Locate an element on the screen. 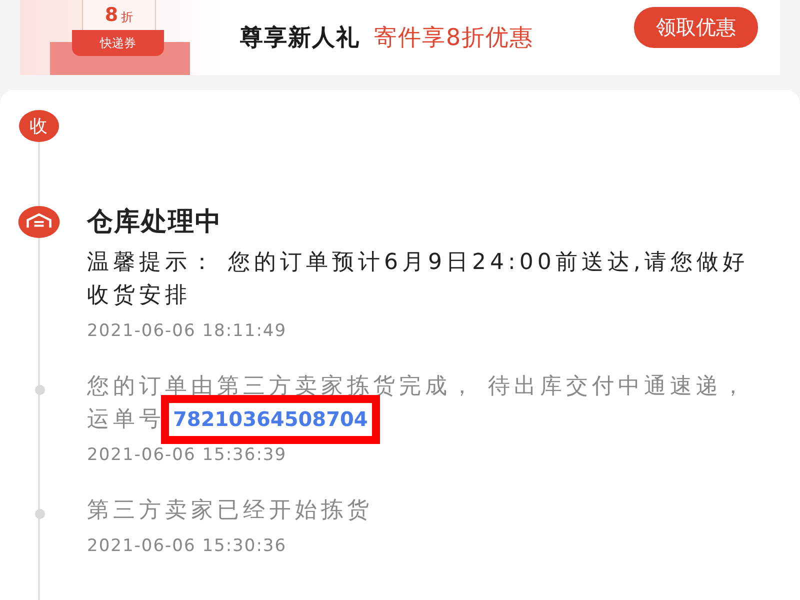 This screenshot has width=800, height=600. banner-title: 尊享新人礼 is located at coordinates (300, 38).